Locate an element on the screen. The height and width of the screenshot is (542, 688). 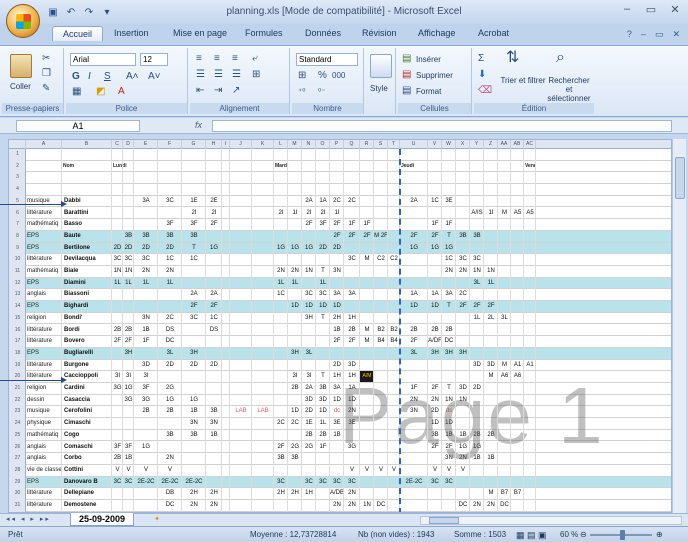
column-header-a: A is located at coordinates (44, 144).